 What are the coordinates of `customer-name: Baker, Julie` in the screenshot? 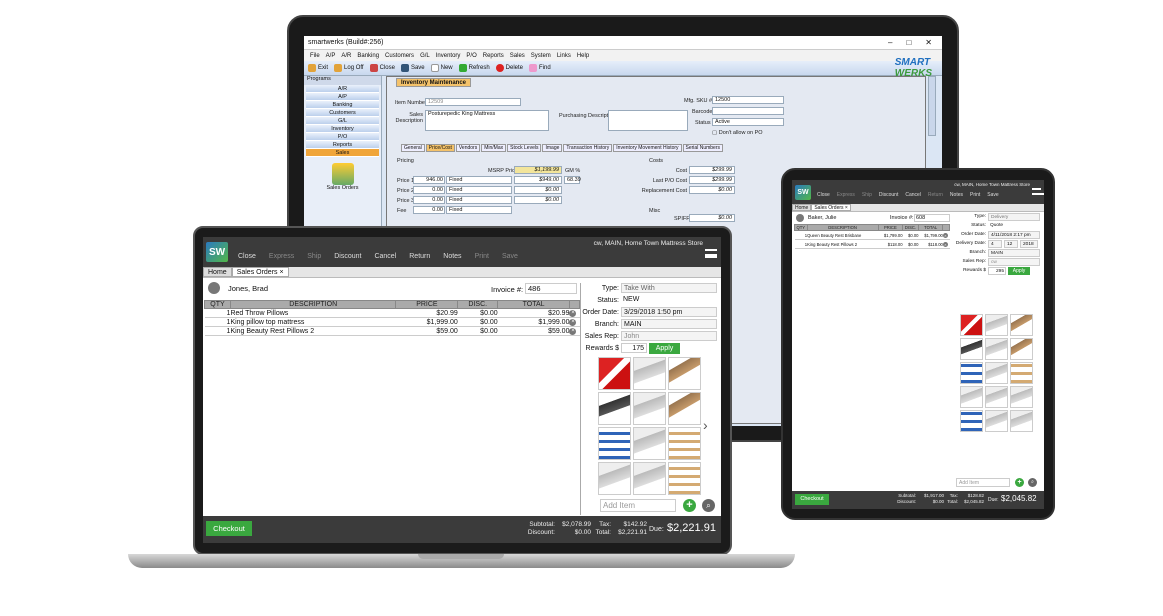 It's located at (822, 218).